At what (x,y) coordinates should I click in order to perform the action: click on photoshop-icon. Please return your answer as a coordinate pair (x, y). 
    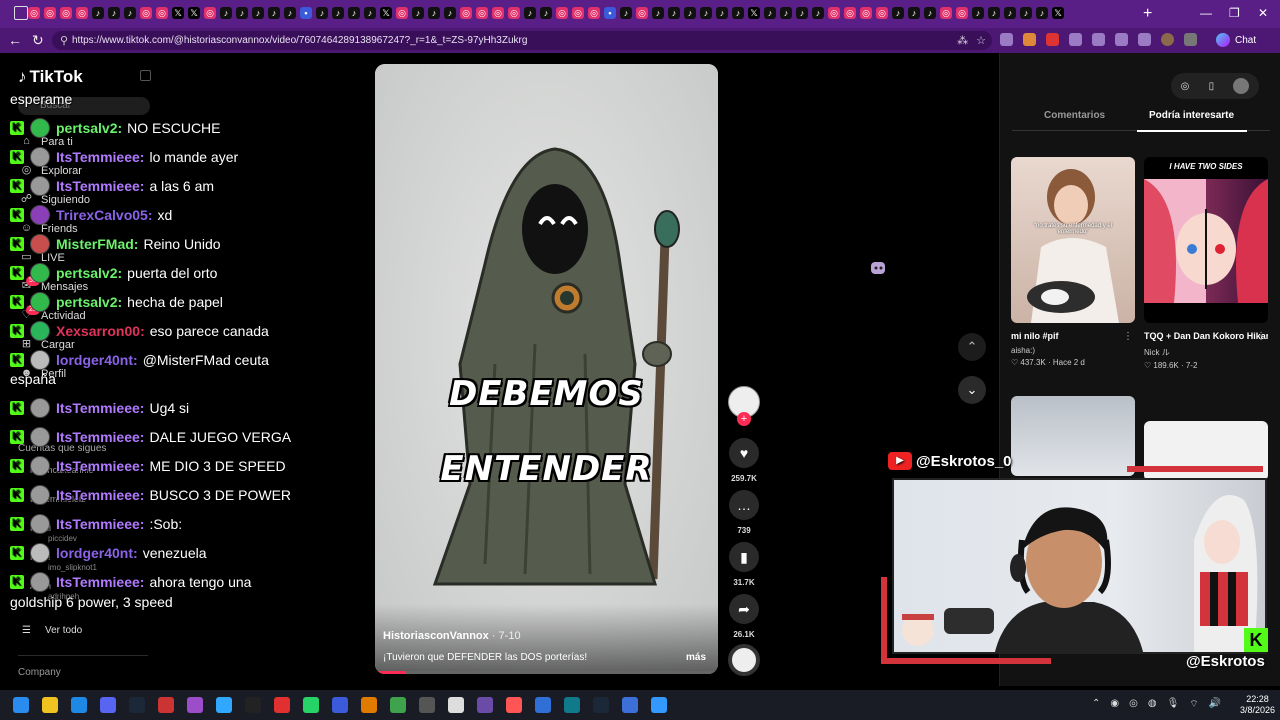
    Looking at the image, I should click on (224, 705).